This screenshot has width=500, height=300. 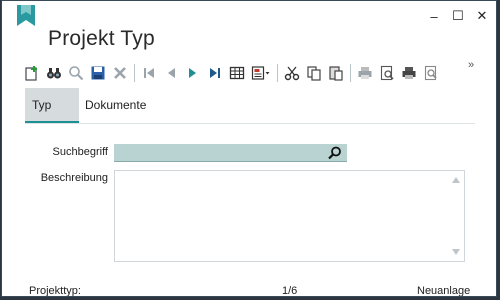 I want to click on status-record-type: Projekttyp:, so click(x=55, y=291).